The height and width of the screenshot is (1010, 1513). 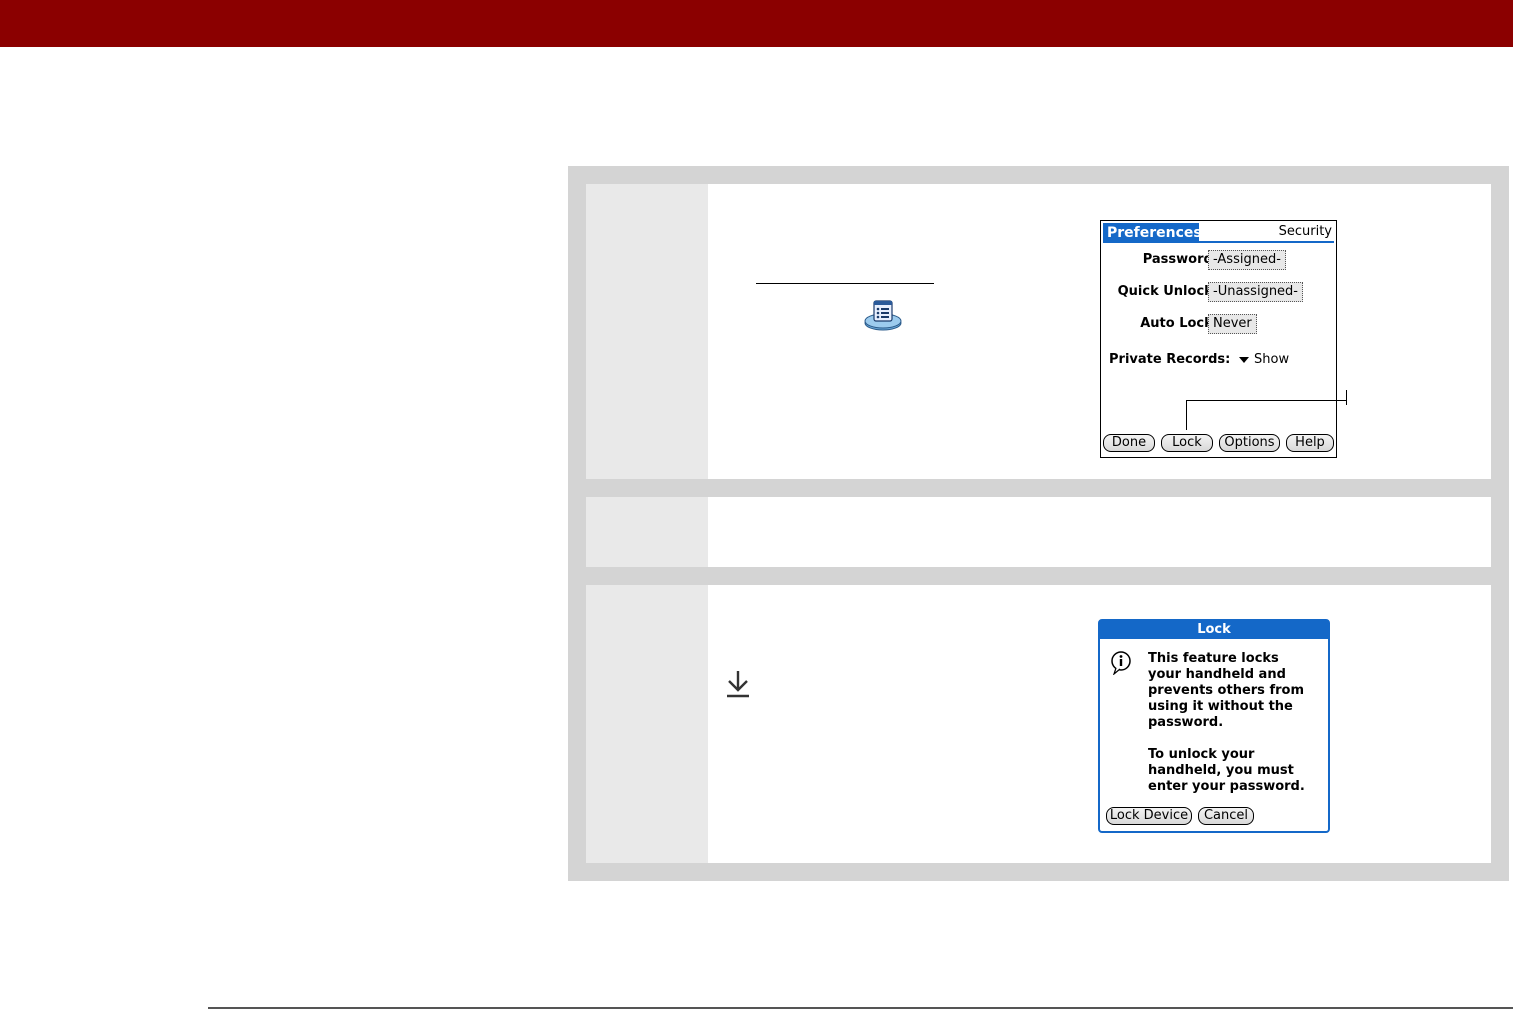 I want to click on footer-rule, so click(x=860, y=1008).